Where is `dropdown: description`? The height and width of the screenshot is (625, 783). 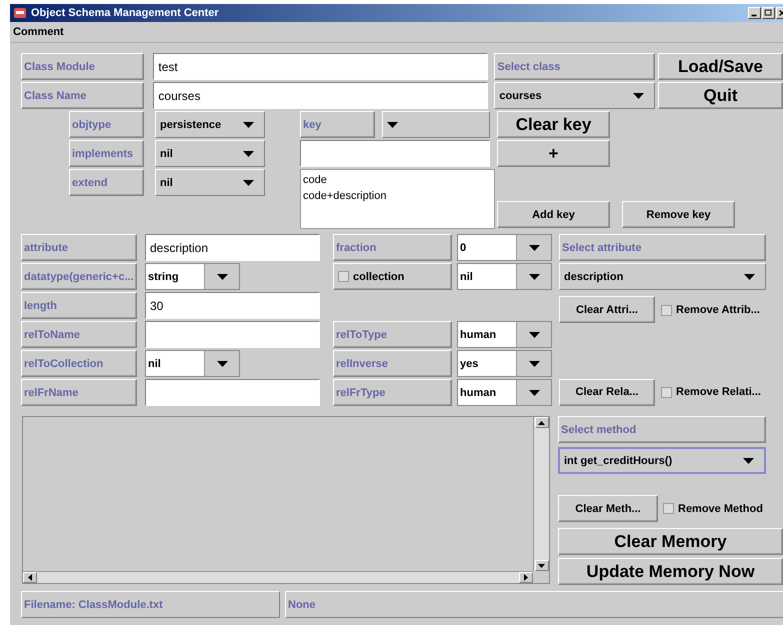
dropdown: description is located at coordinates (662, 276).